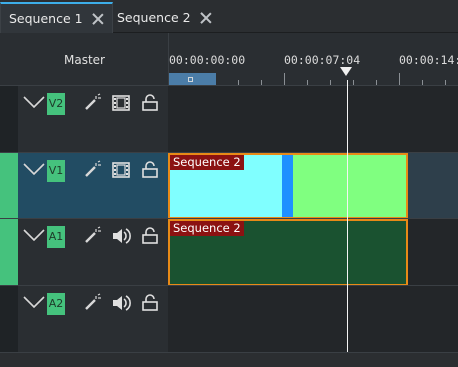 Image resolution: width=458 pixels, height=367 pixels. I want to click on track-head-a1: A1, so click(84, 251).